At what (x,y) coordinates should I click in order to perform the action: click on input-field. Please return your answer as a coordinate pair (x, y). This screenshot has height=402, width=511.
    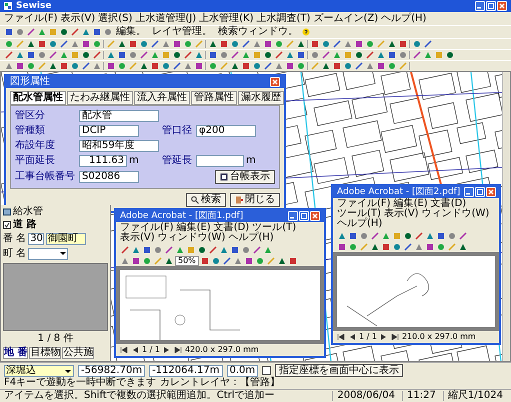
    Looking at the image, I should click on (220, 161).